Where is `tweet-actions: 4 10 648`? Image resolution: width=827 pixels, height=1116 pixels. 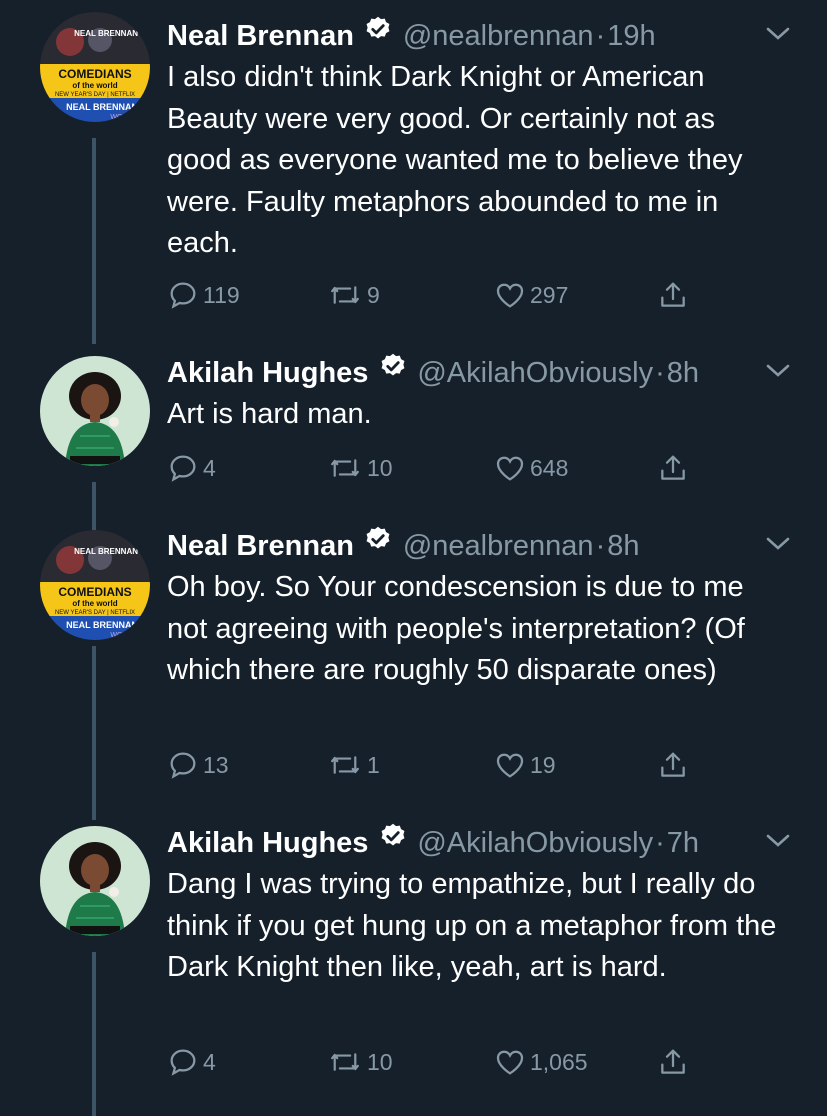 tweet-actions: 4 10 648 is located at coordinates (447, 468).